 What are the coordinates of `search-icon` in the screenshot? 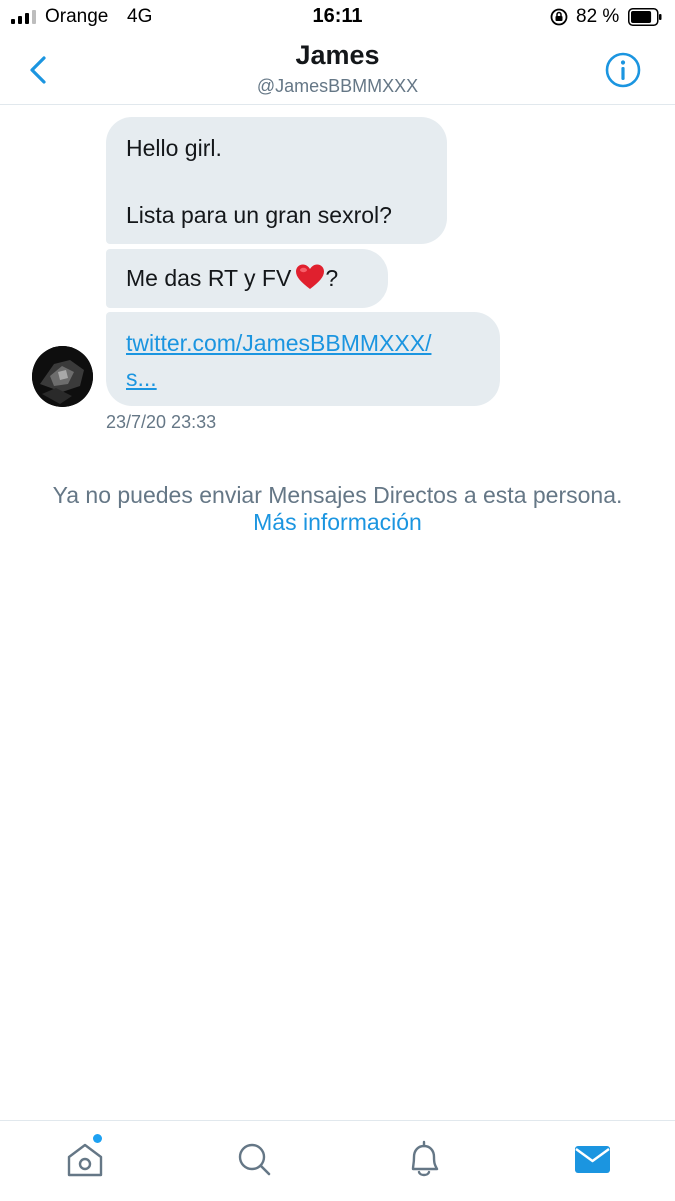 It's located at (254, 1159).